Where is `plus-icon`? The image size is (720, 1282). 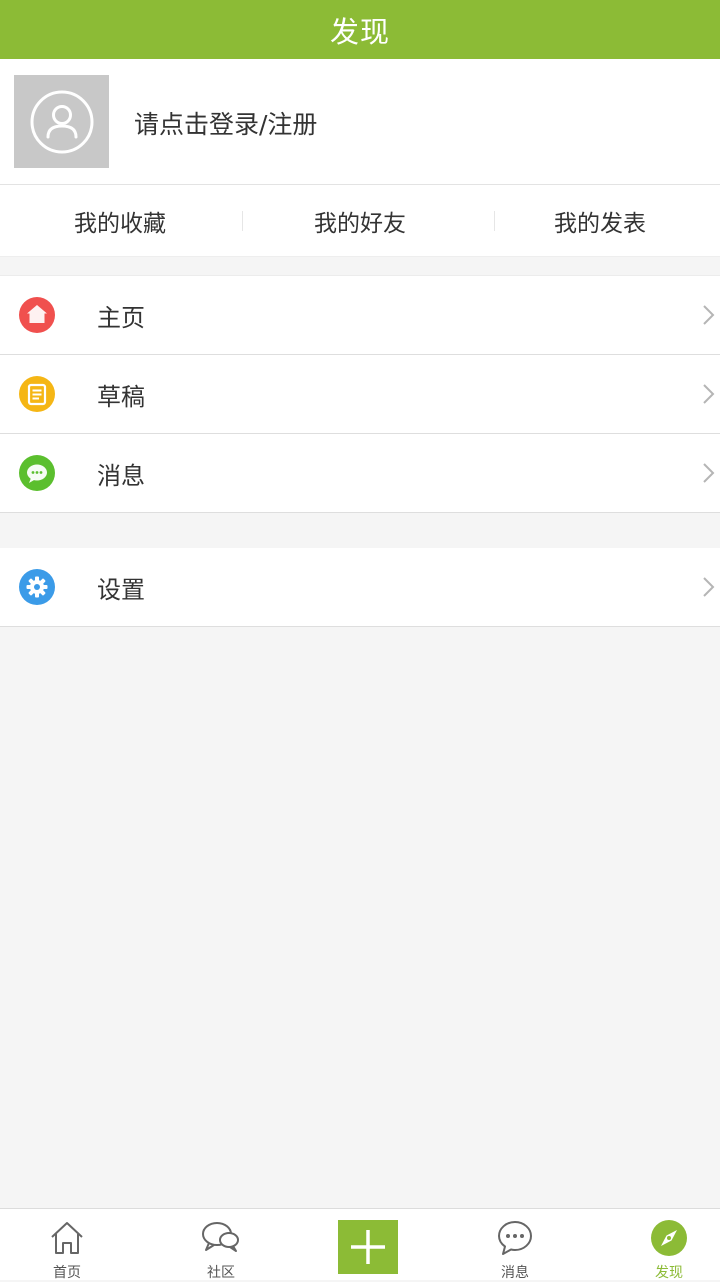 plus-icon is located at coordinates (368, 1247).